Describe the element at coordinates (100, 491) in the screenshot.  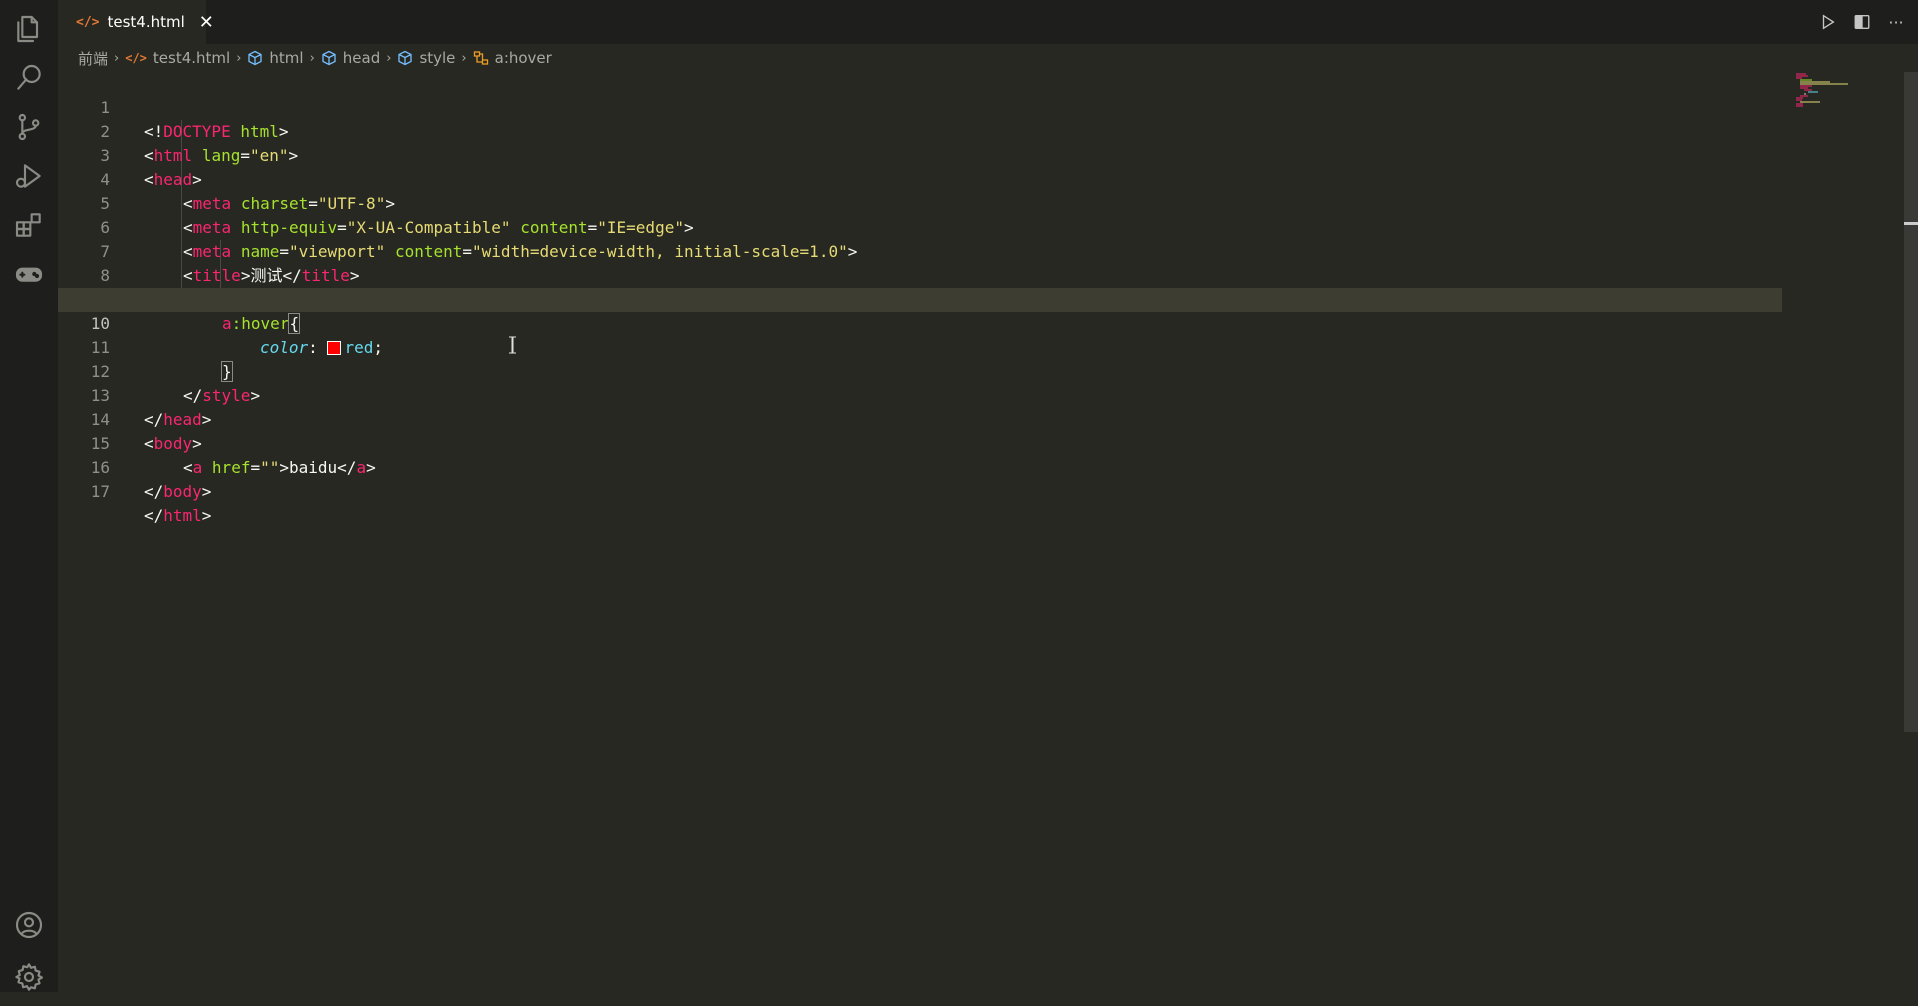
I see `line-number: 17` at that location.